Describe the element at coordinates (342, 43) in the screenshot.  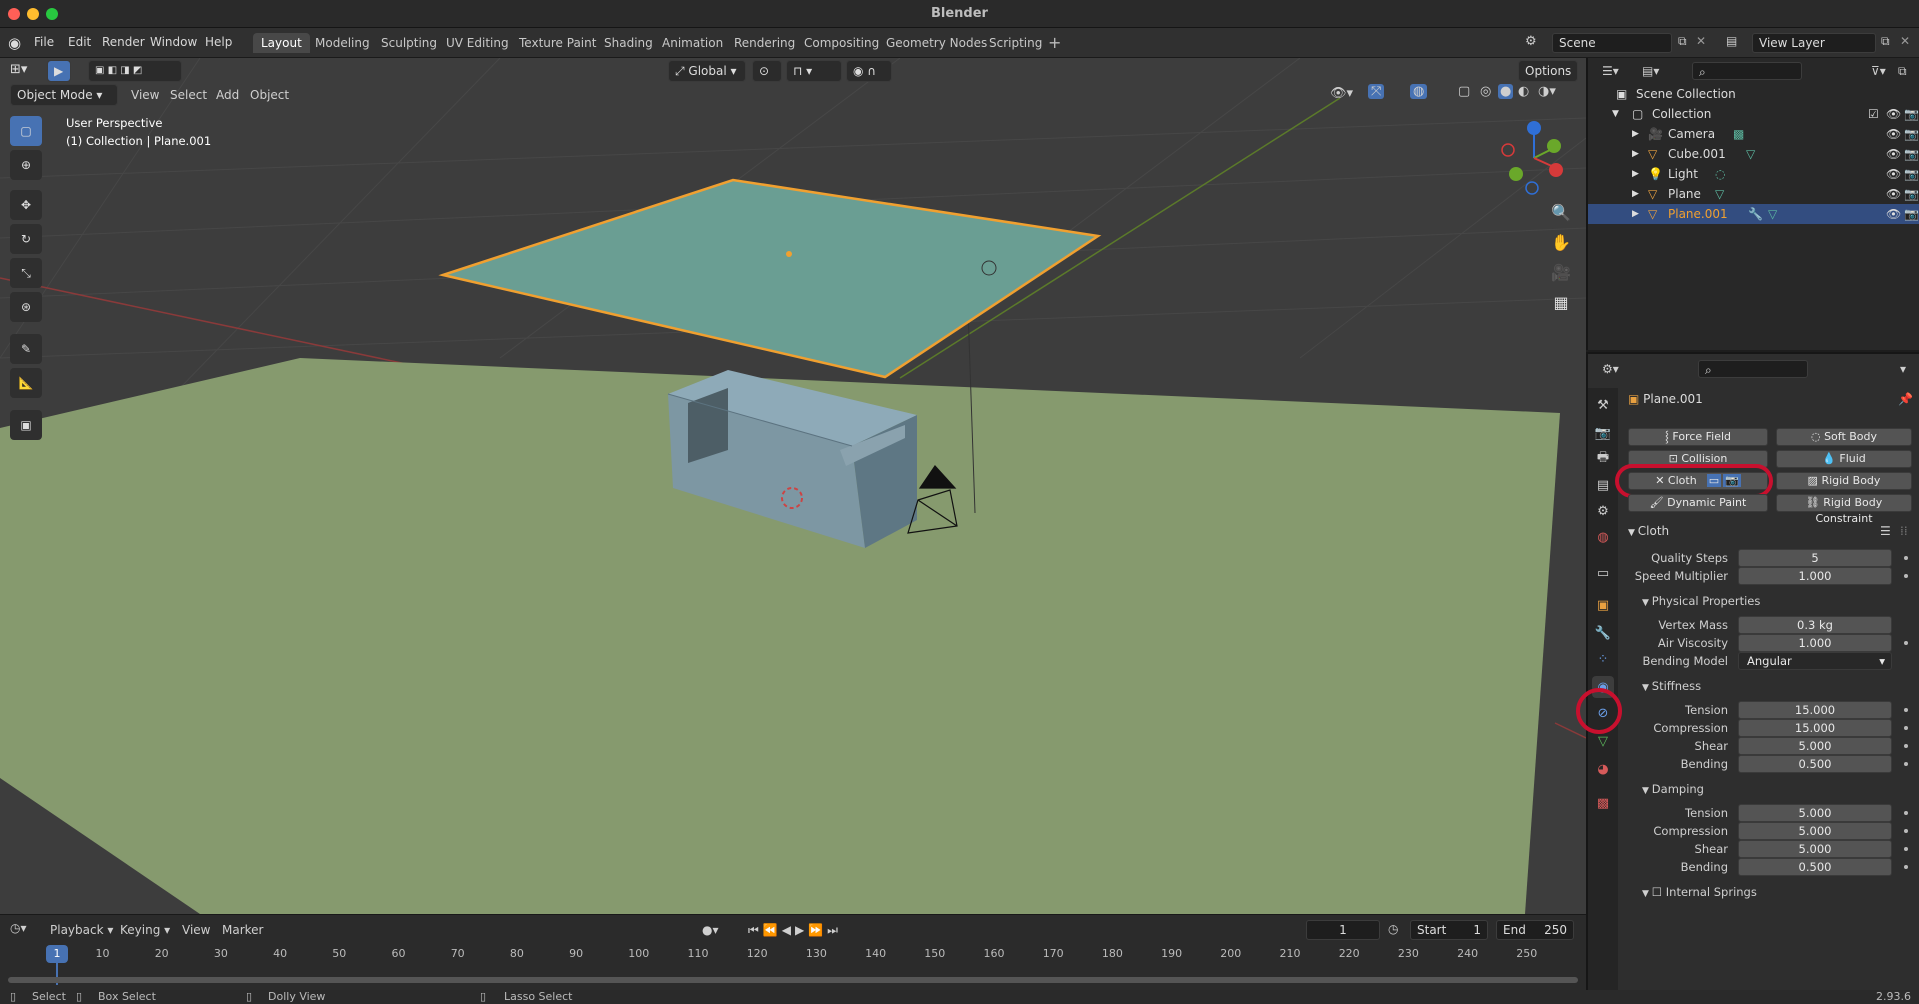
I see `tab-modeling: Modeling` at that location.